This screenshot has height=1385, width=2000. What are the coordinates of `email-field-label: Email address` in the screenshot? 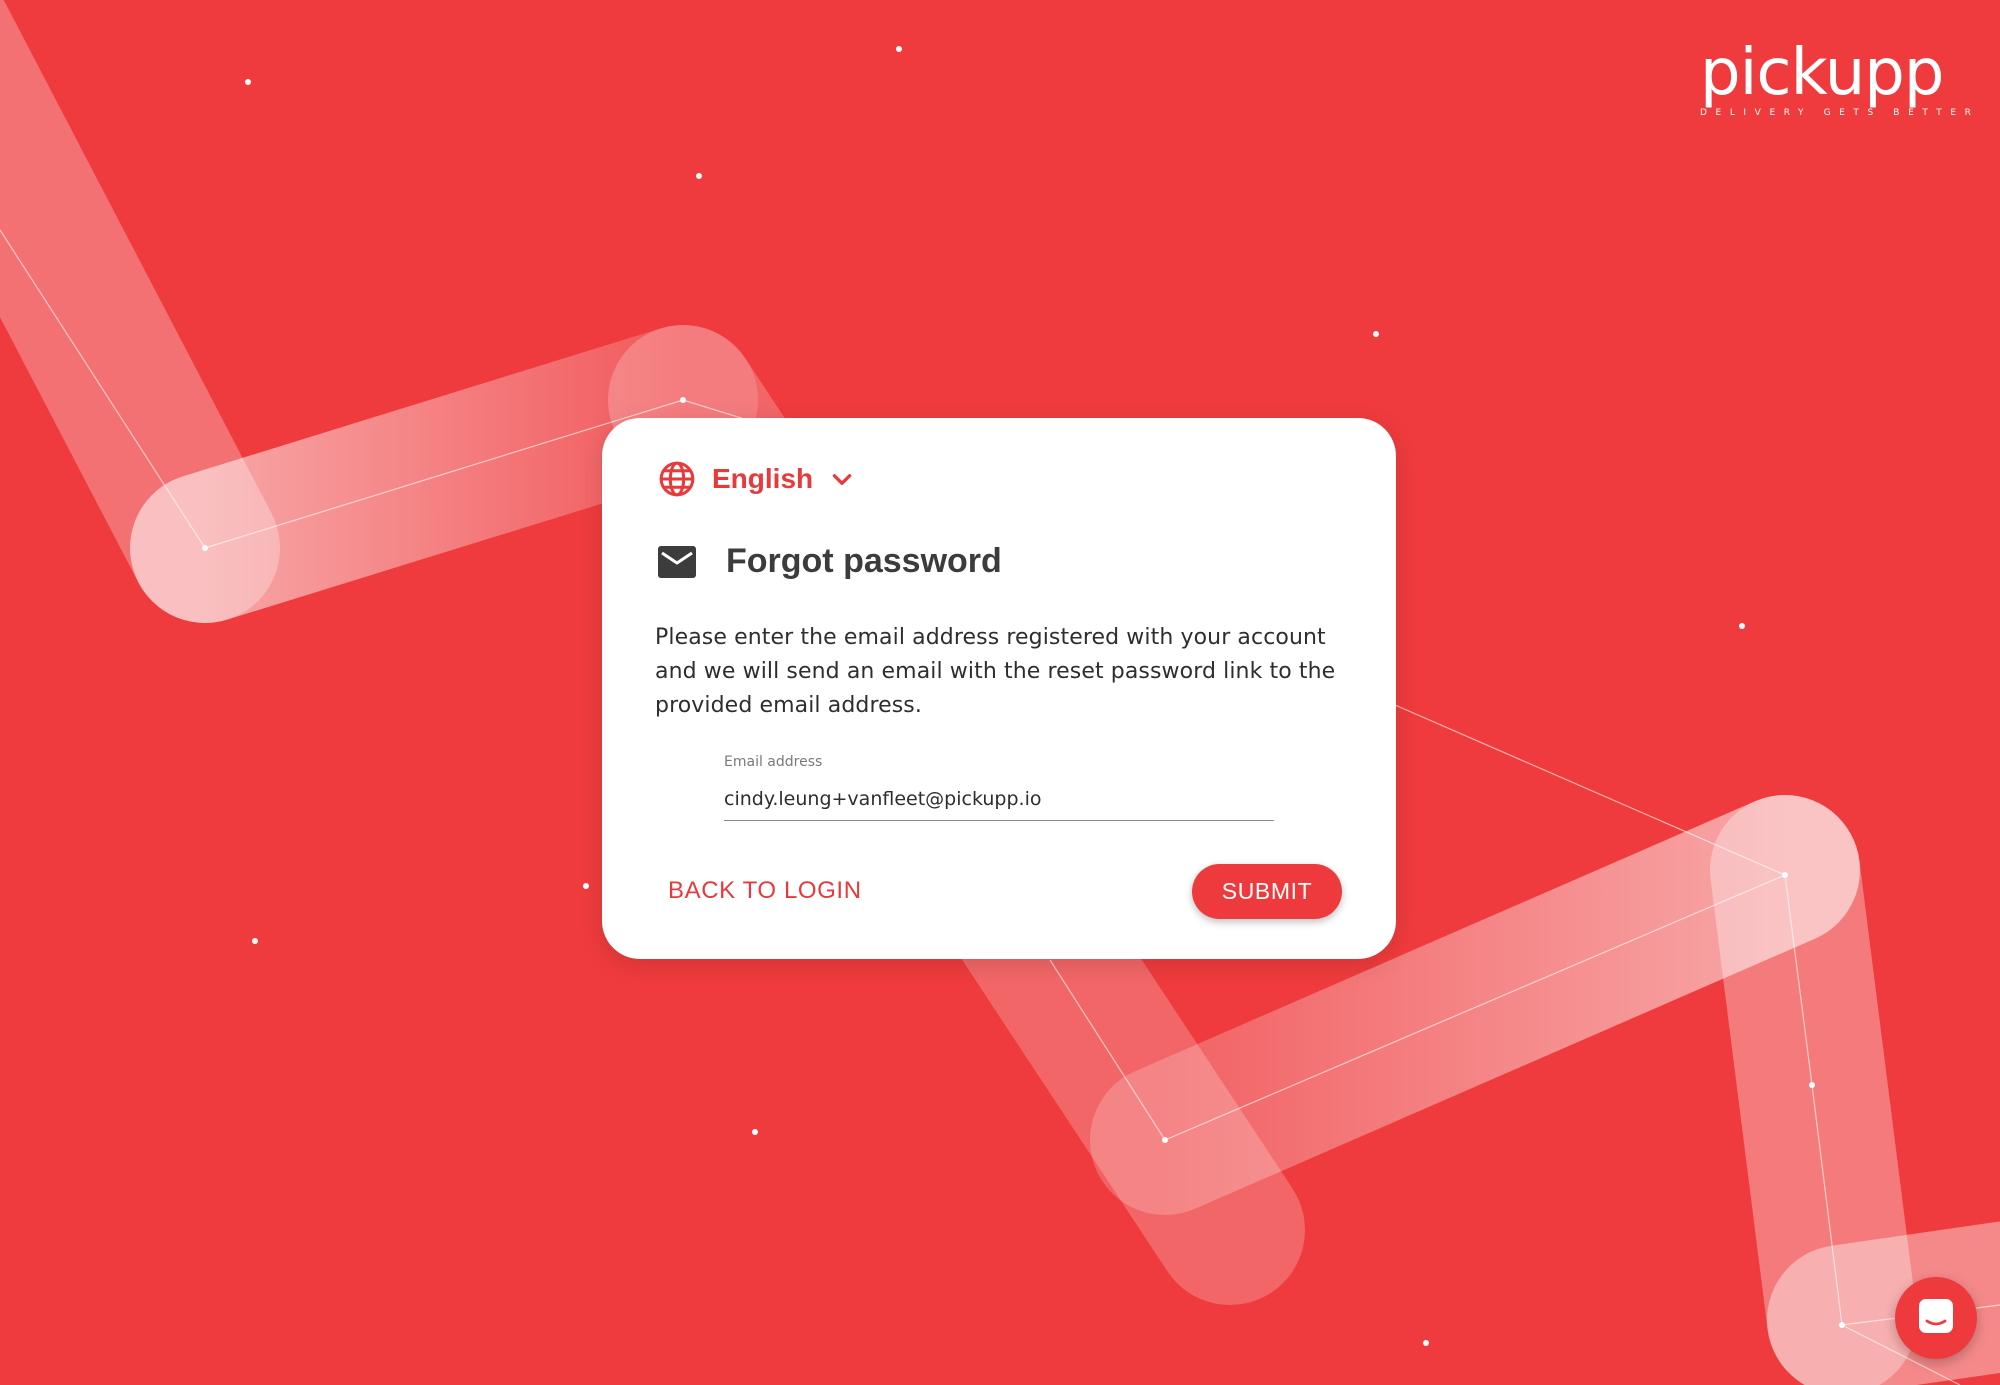 It's located at (773, 762).